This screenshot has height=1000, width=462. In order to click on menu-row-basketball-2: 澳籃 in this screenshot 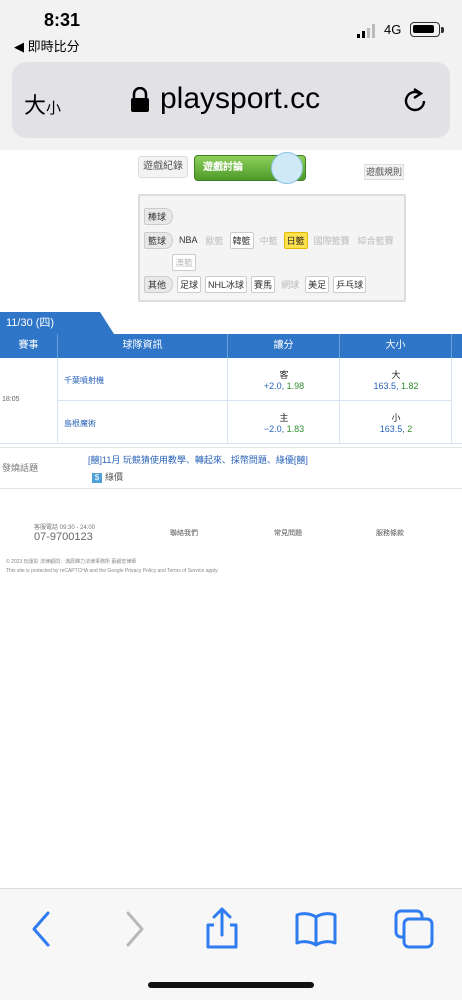, I will do `click(184, 262)`.